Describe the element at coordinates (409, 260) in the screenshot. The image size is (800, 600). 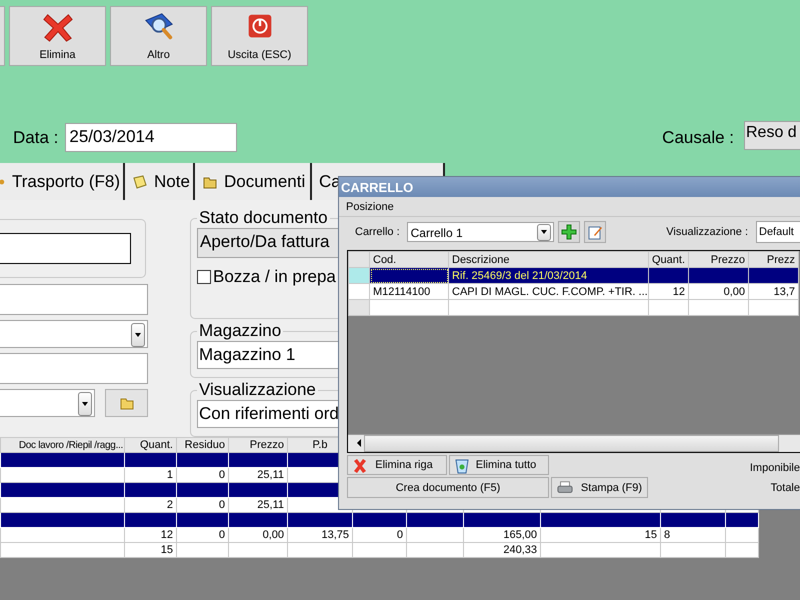
I see `column-header: Cod.` at that location.